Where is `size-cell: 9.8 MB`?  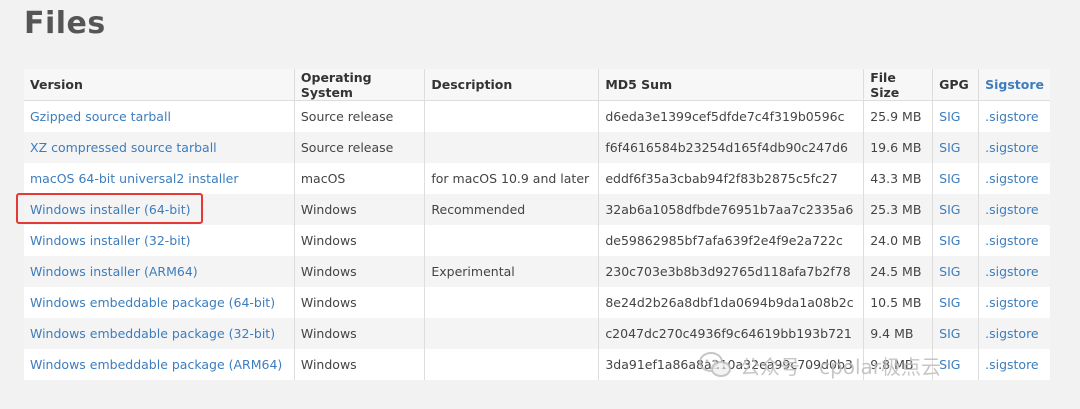 size-cell: 9.8 MB is located at coordinates (898, 364).